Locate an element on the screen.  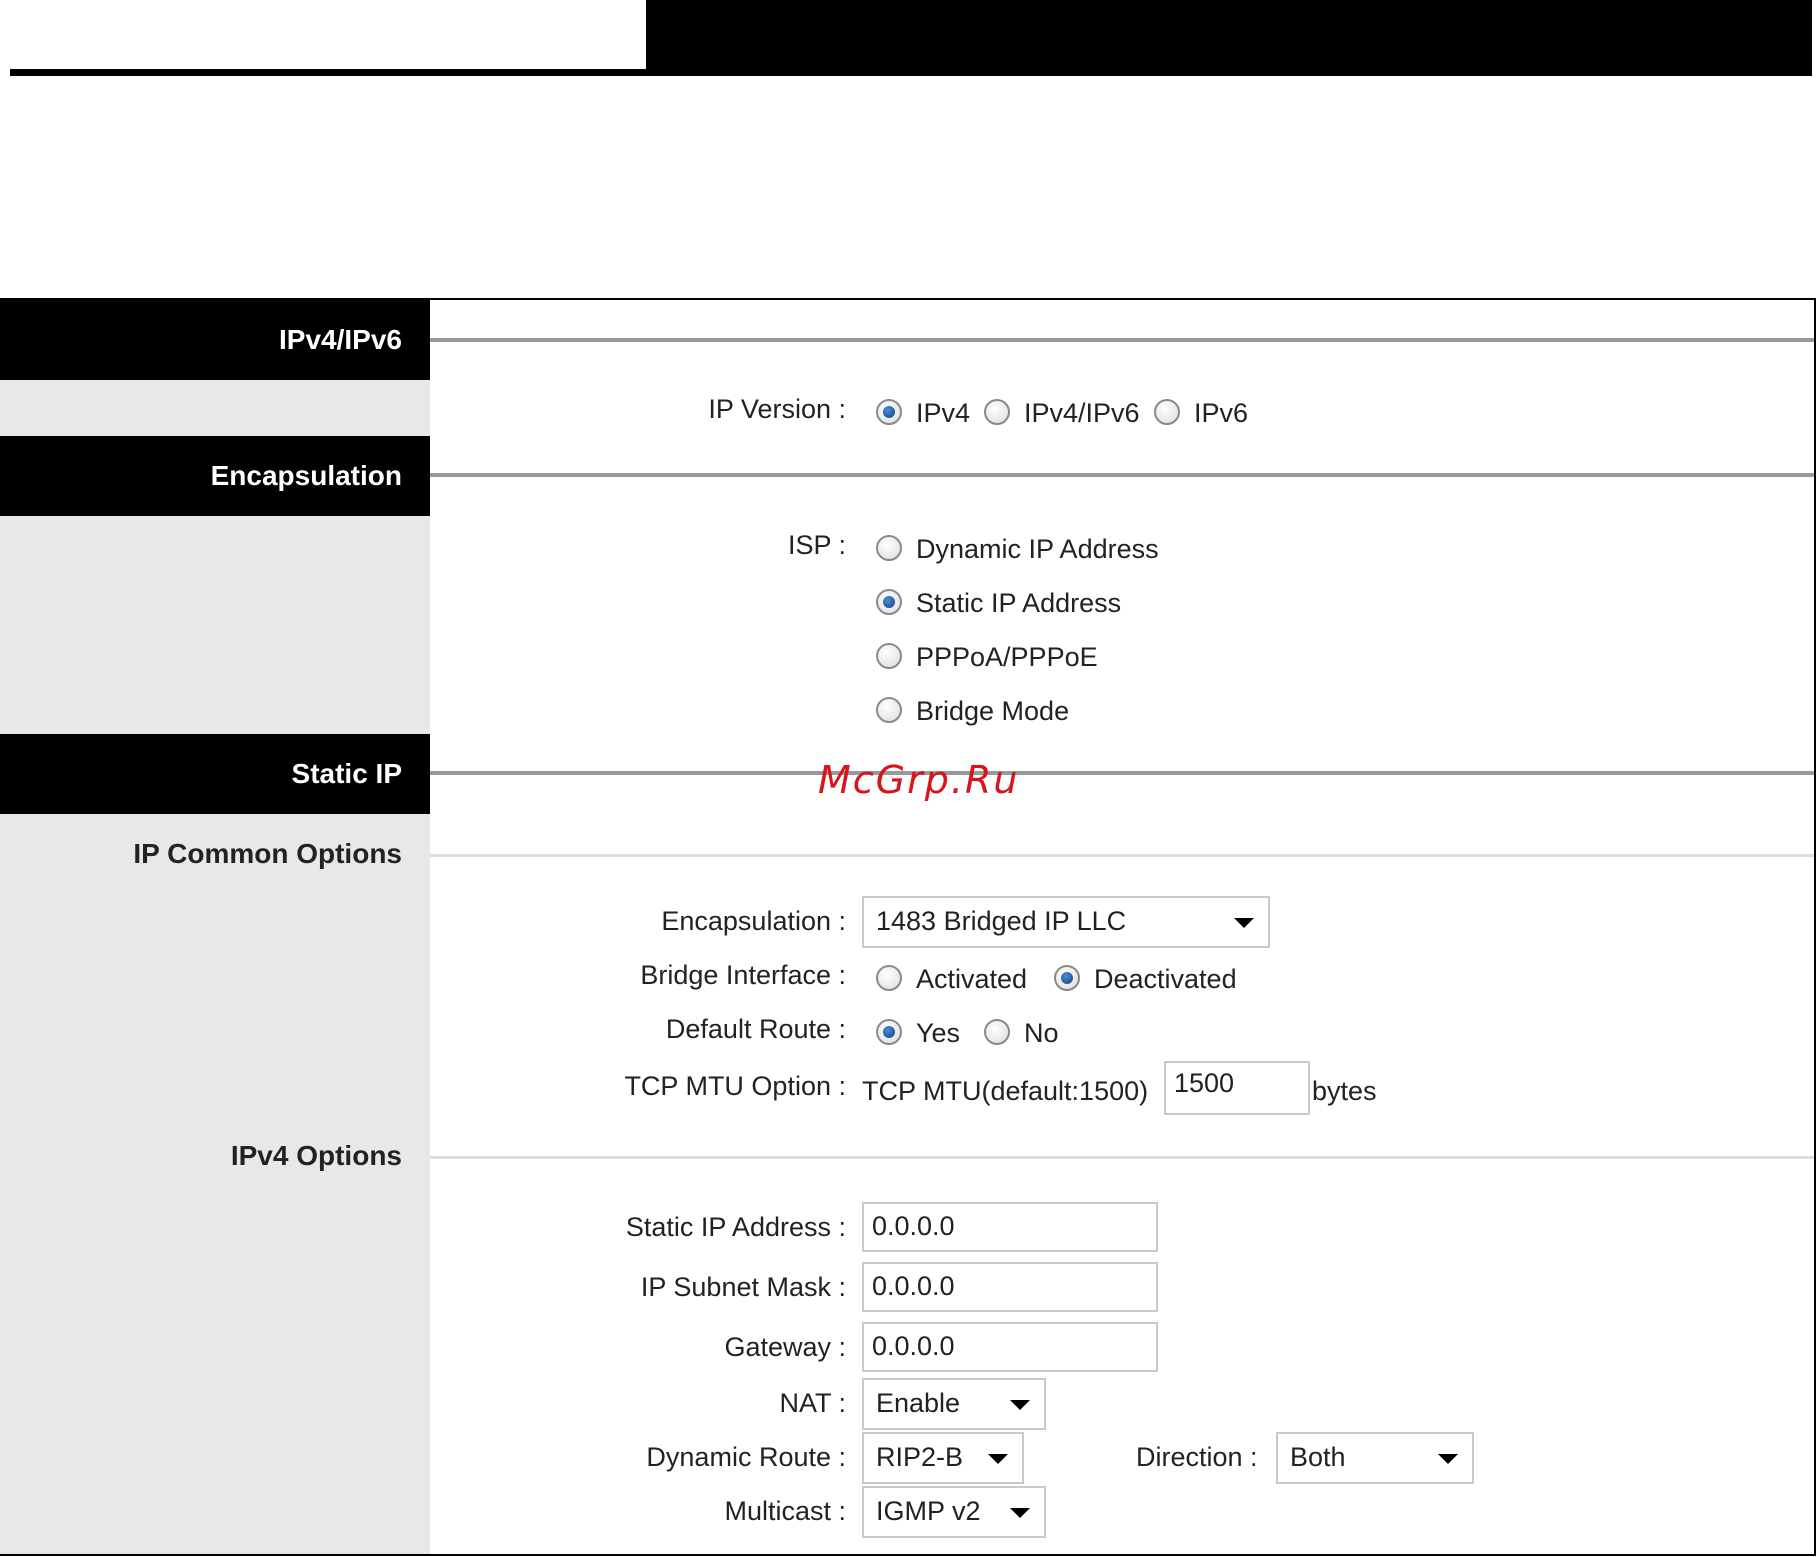
default-route-no-radio is located at coordinates (997, 1032).